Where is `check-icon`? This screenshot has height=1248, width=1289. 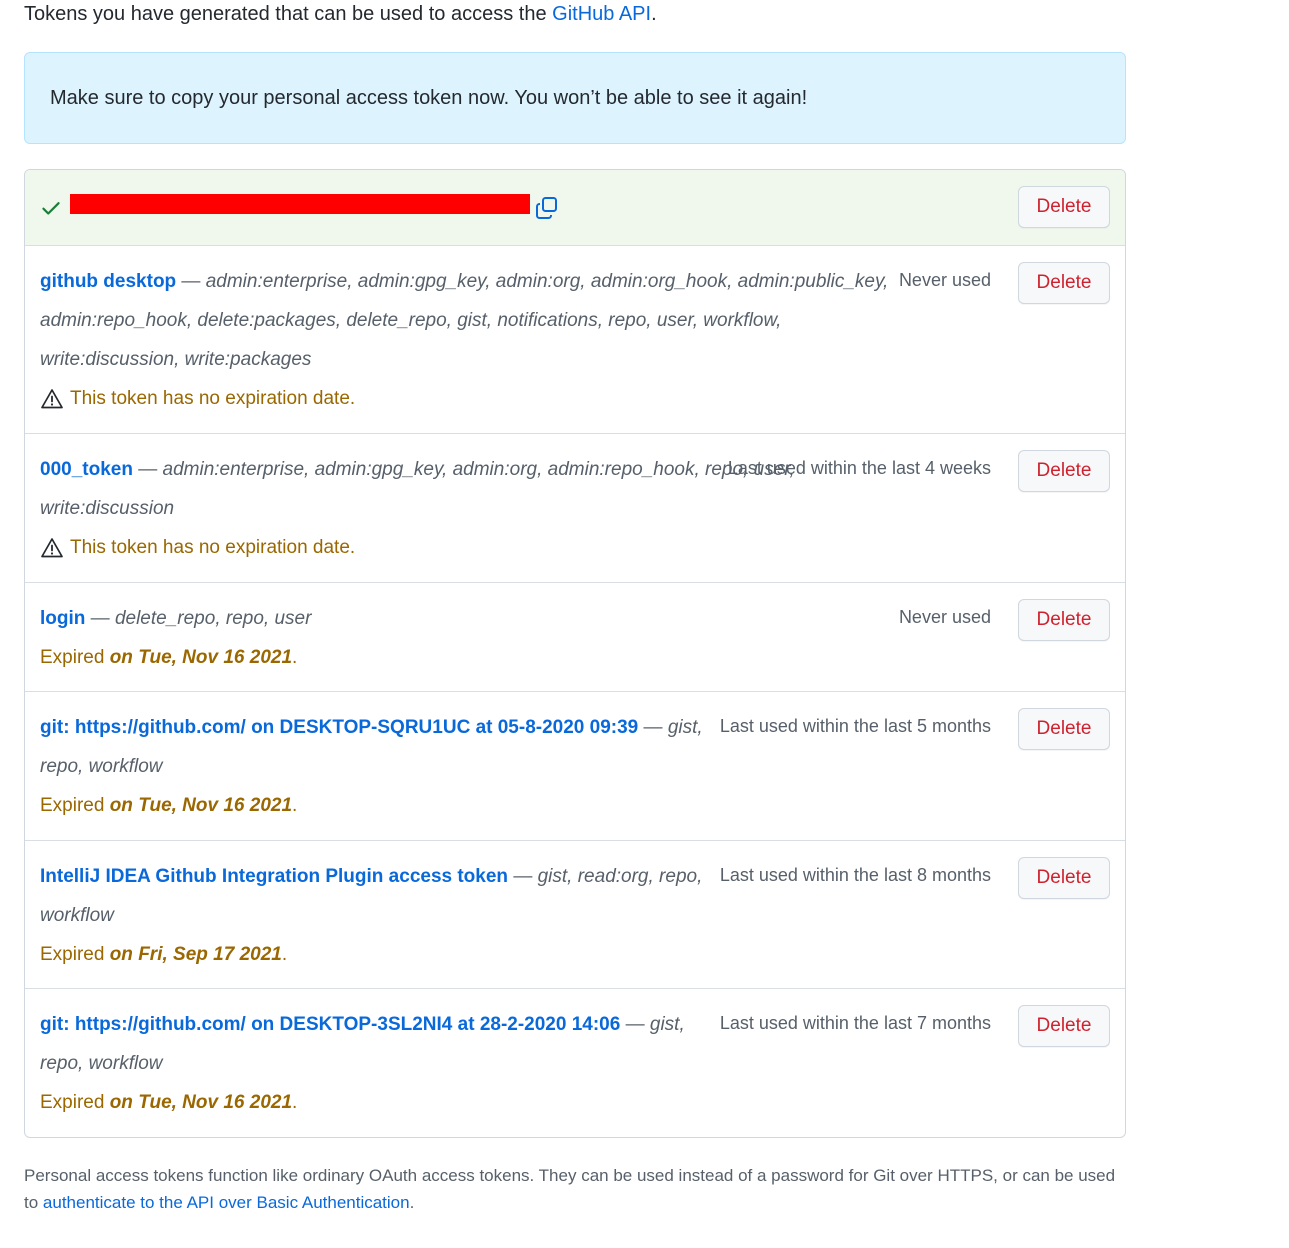
check-icon is located at coordinates (51, 208).